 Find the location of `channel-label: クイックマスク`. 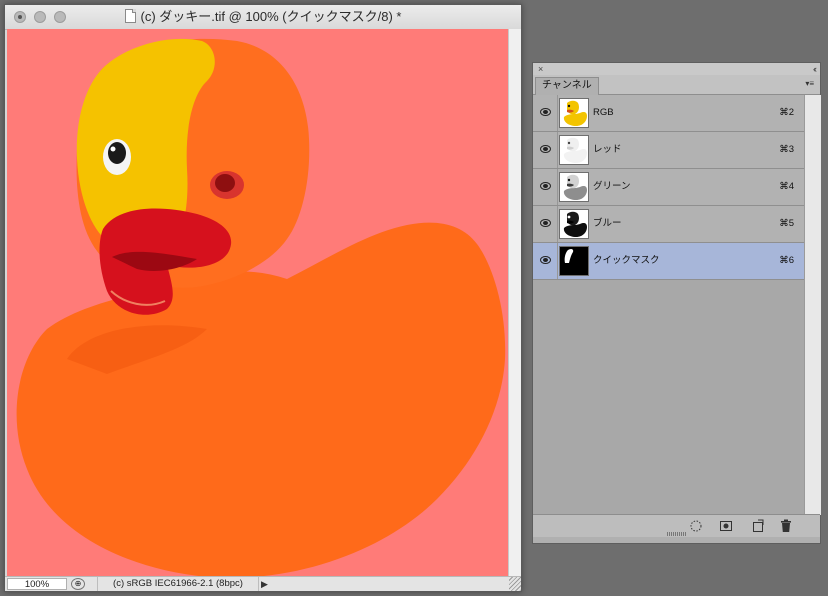

channel-label: クイックマスク is located at coordinates (626, 260).